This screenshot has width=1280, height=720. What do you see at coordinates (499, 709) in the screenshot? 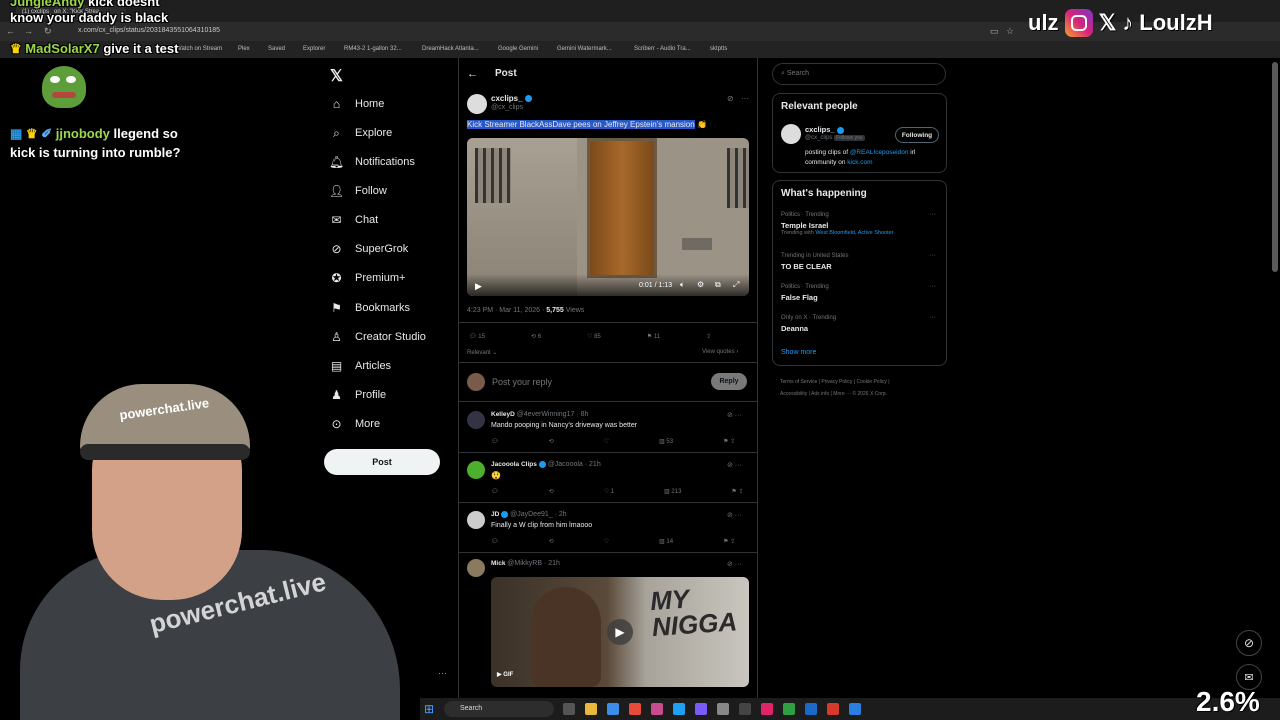
I see `taskbar-search: Search` at bounding box center [499, 709].